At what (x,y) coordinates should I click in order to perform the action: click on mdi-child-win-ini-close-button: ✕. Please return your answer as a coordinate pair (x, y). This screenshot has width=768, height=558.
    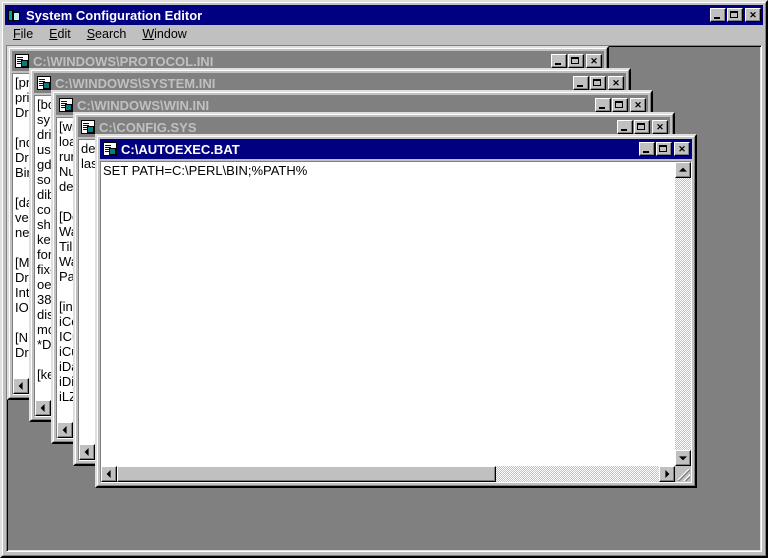
    Looking at the image, I should click on (638, 105).